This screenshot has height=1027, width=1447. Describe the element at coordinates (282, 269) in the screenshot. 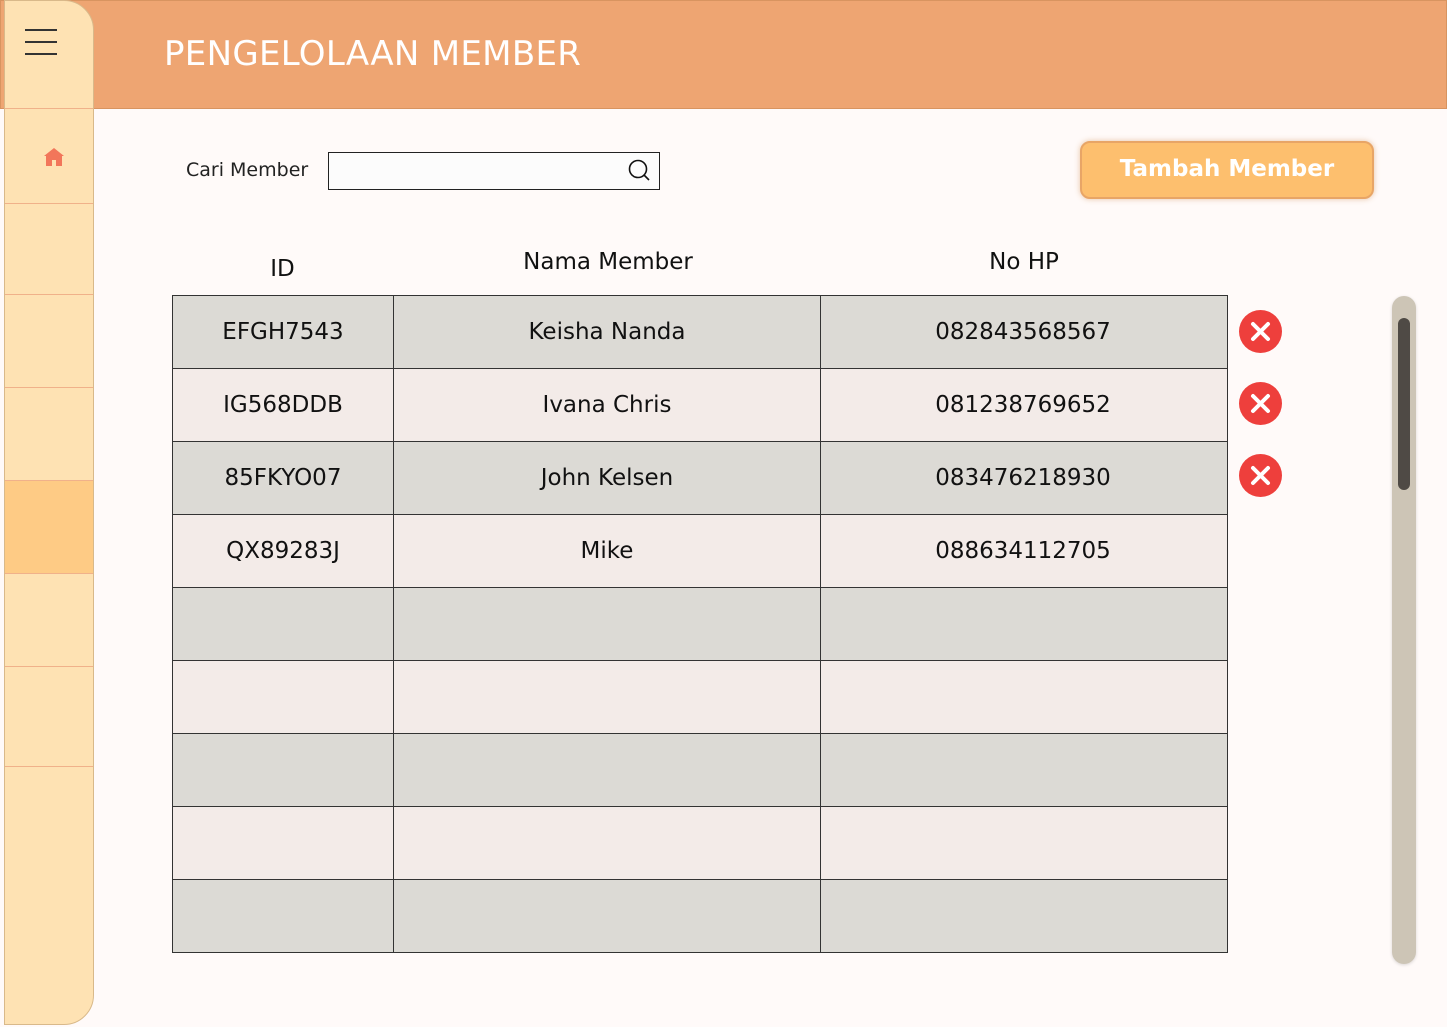

I see `column-header-id: ID` at that location.